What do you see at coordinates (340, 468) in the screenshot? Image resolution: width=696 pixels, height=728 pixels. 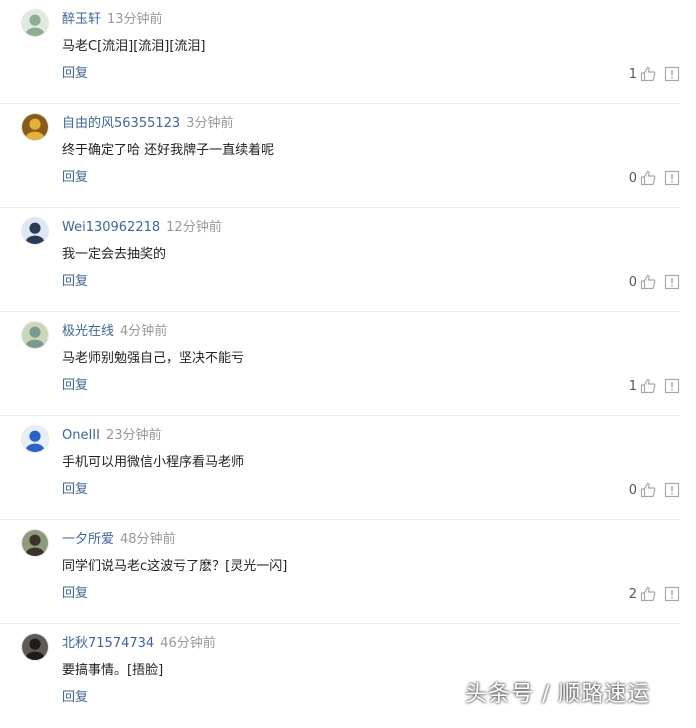 I see `comment-item: OneIII 23分钟前 手机可以用微信小程序看马老师 回复 0` at bounding box center [340, 468].